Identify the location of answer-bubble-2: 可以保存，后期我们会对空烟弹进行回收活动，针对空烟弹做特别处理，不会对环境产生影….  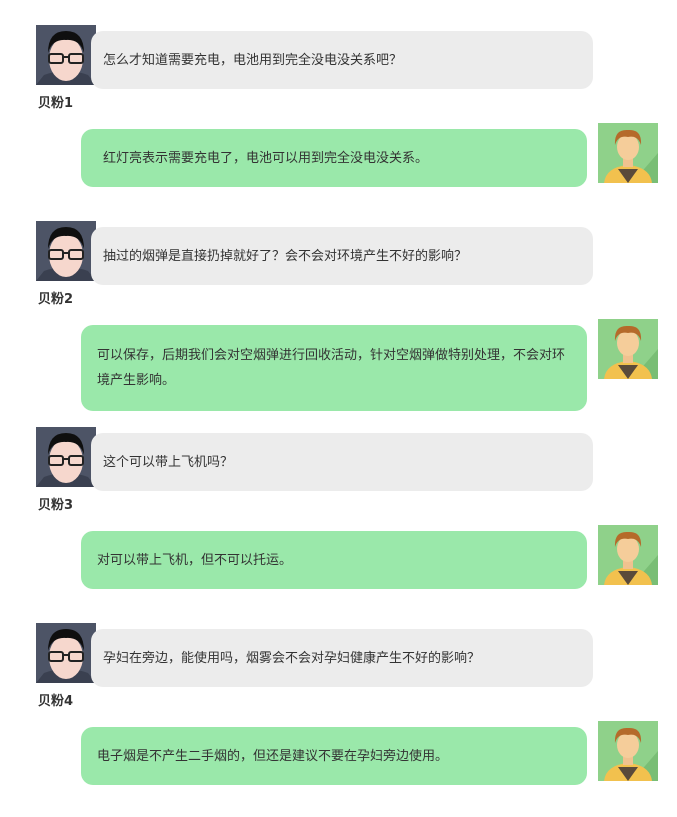
(334, 368).